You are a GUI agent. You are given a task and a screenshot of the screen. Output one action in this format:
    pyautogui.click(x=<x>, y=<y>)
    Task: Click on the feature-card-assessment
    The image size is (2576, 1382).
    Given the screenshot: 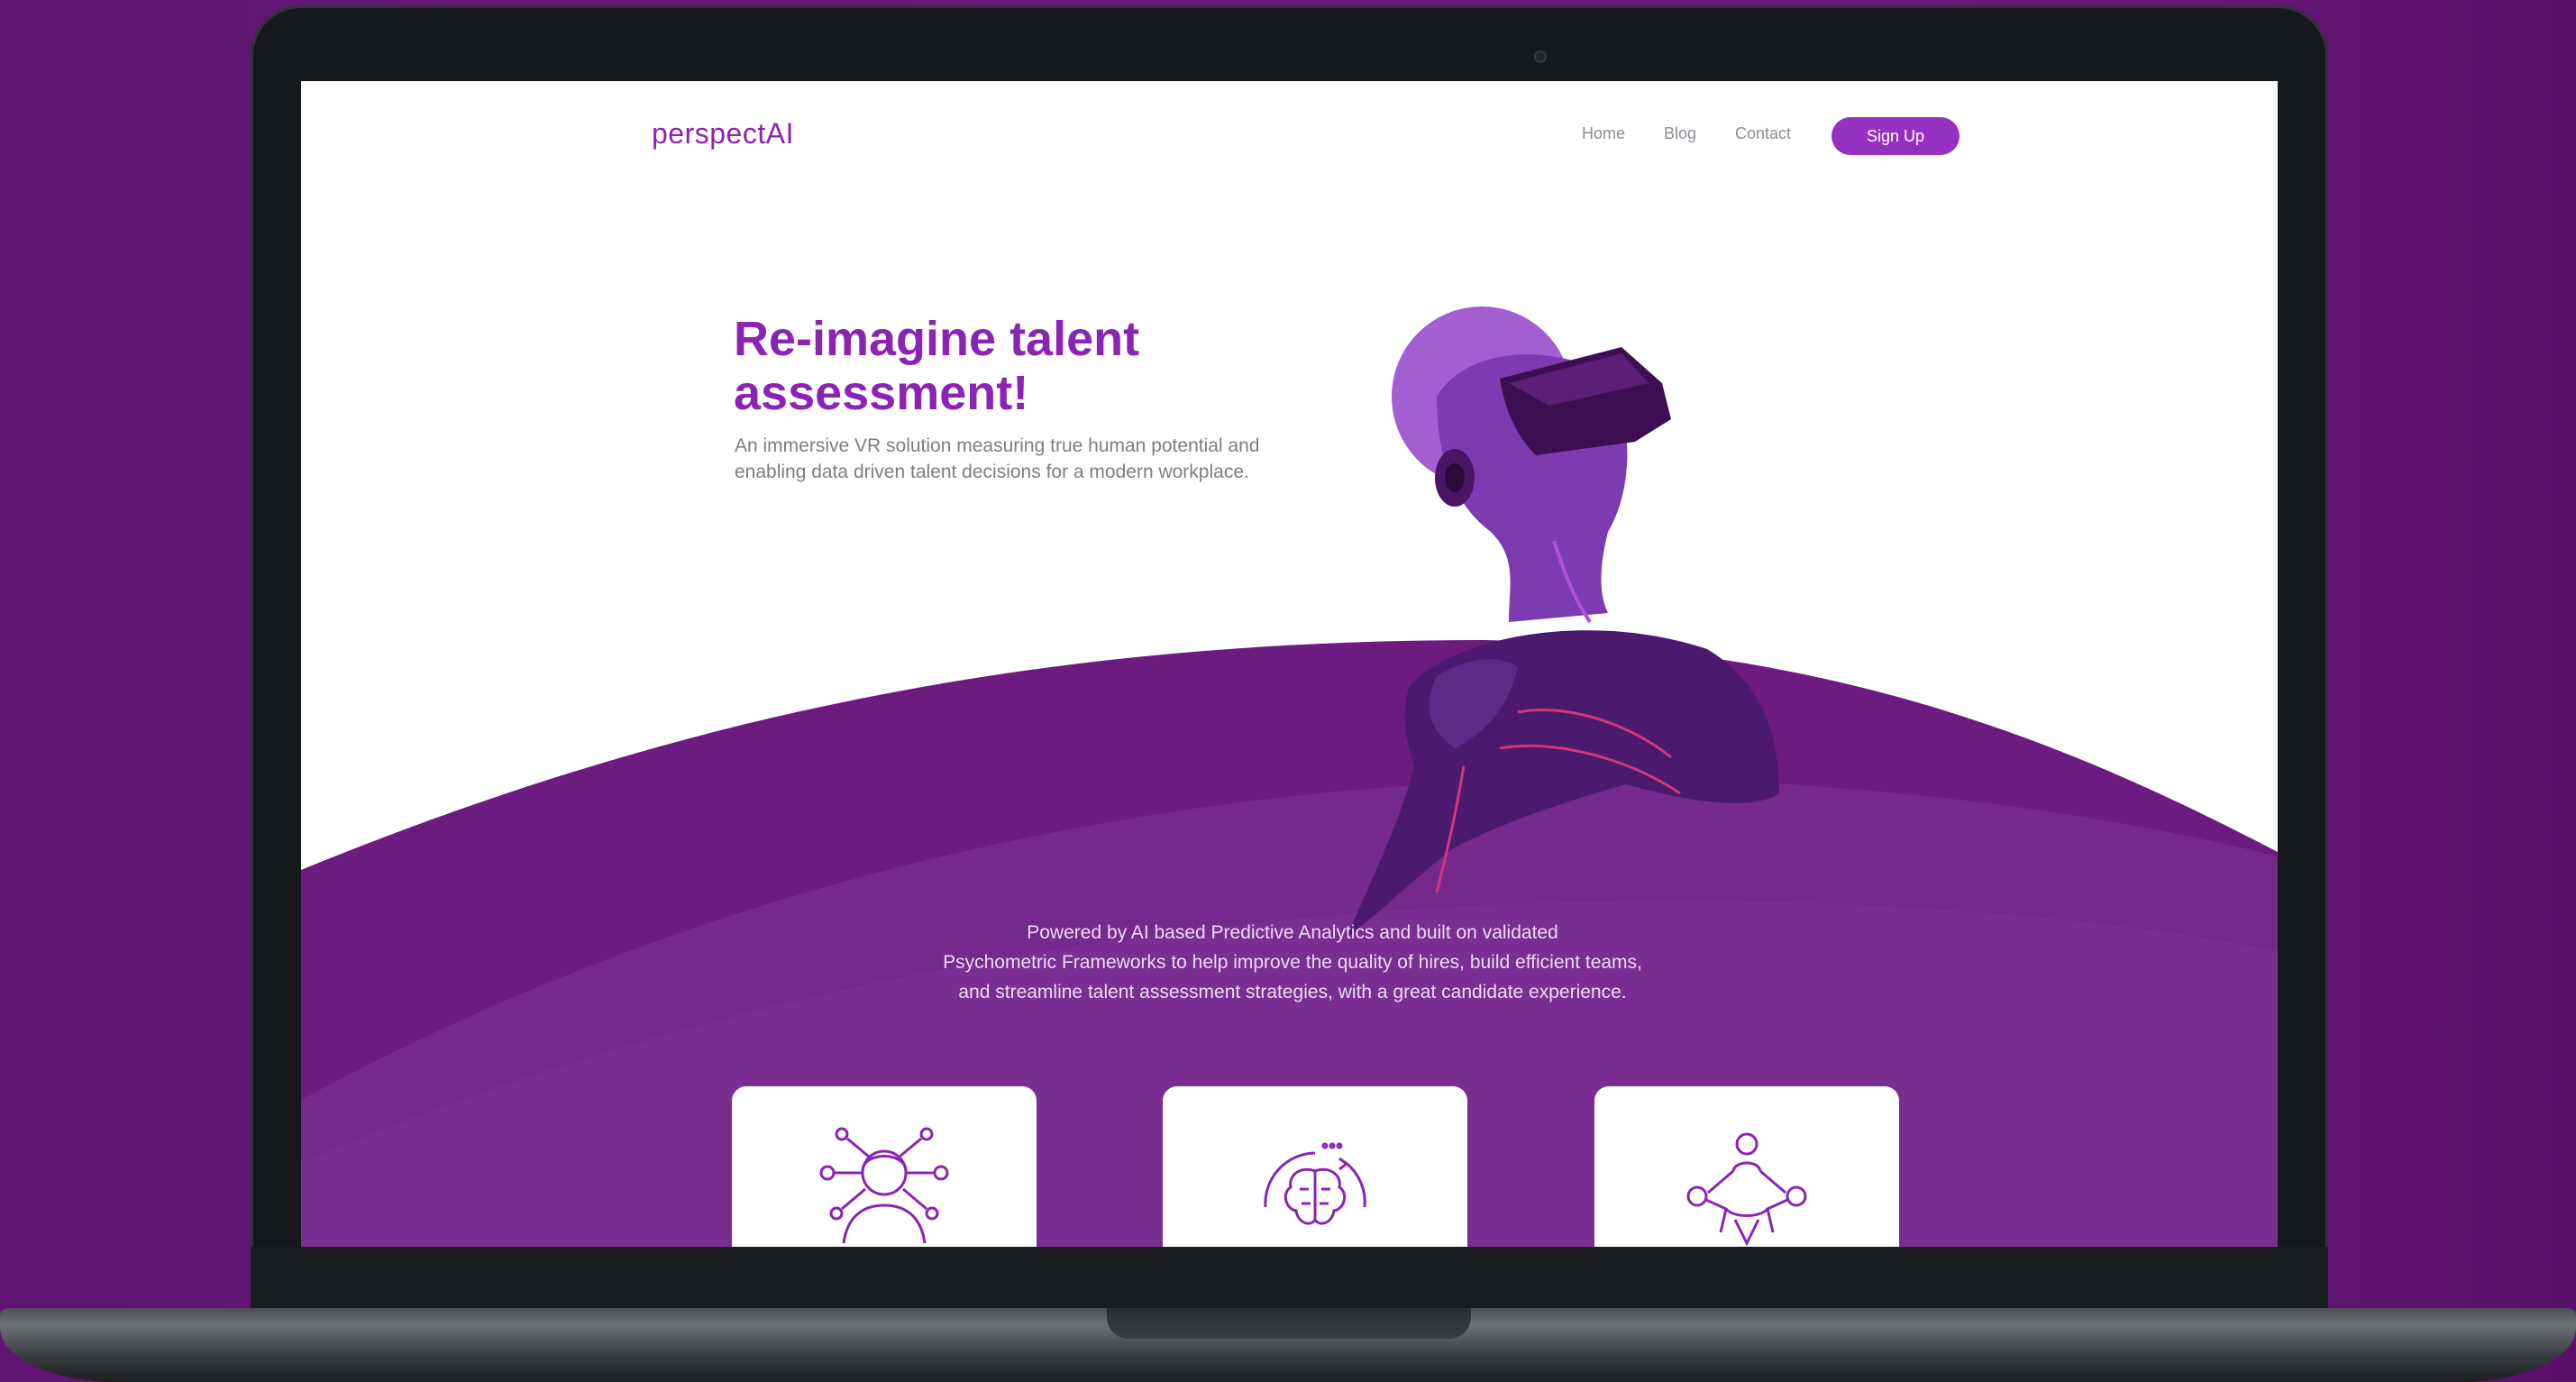 What is the action you would take?
    pyautogui.click(x=884, y=1166)
    